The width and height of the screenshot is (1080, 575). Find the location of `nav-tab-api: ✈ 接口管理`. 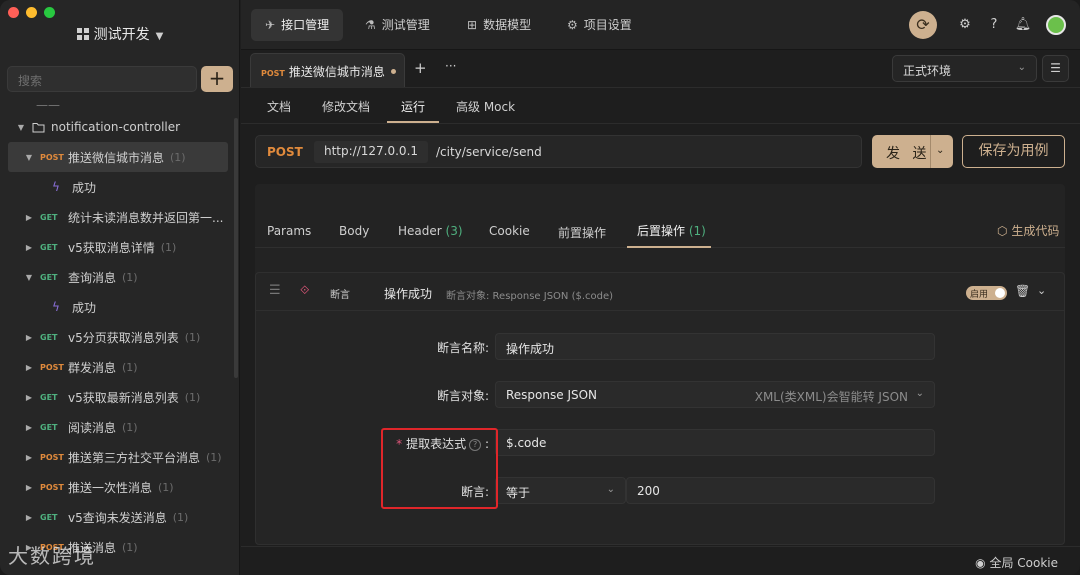

nav-tab-api: ✈ 接口管理 is located at coordinates (297, 25).